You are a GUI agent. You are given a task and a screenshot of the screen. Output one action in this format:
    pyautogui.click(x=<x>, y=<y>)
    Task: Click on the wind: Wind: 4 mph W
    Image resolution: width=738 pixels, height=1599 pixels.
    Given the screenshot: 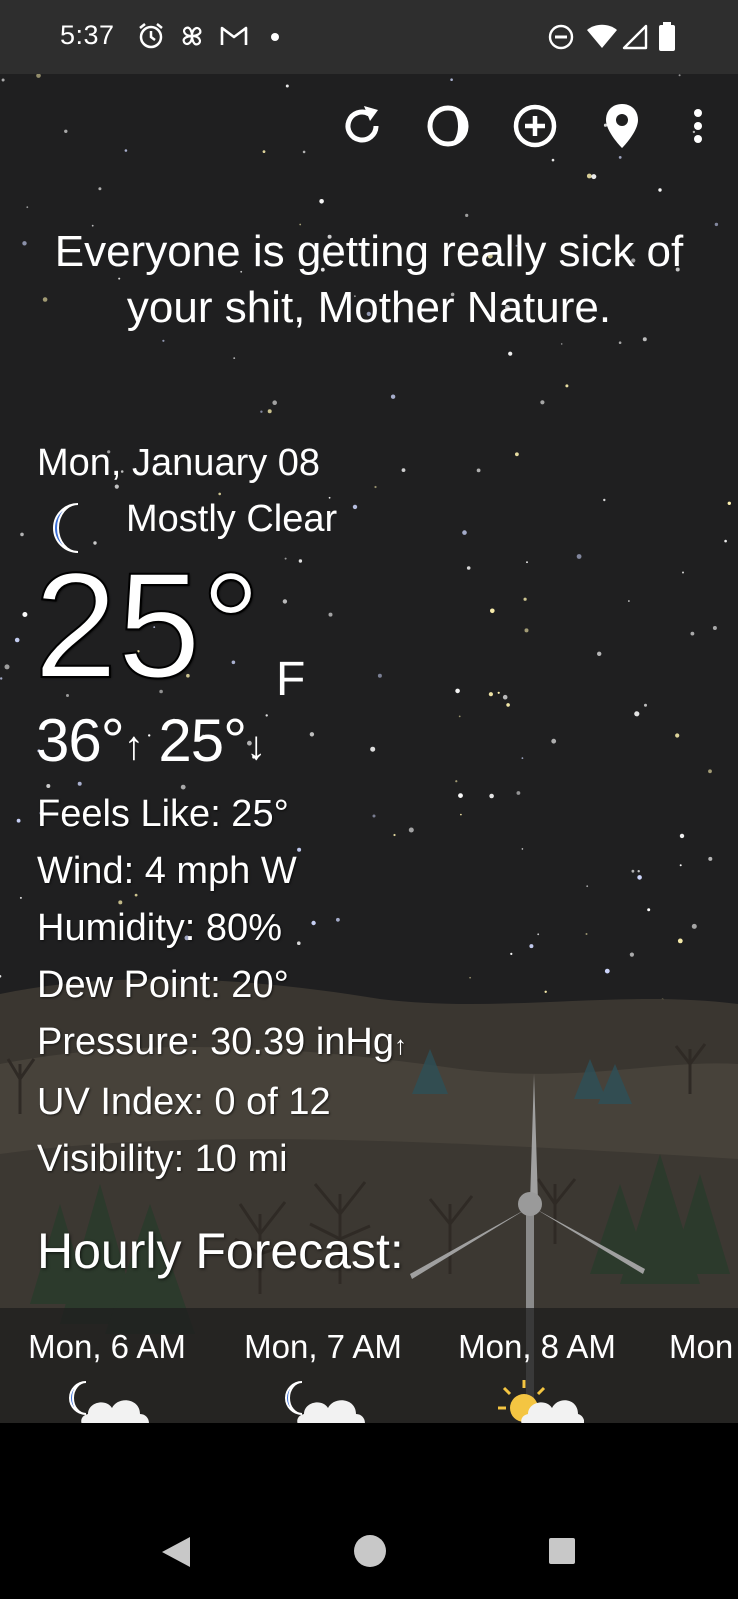 What is the action you would take?
    pyautogui.click(x=167, y=871)
    